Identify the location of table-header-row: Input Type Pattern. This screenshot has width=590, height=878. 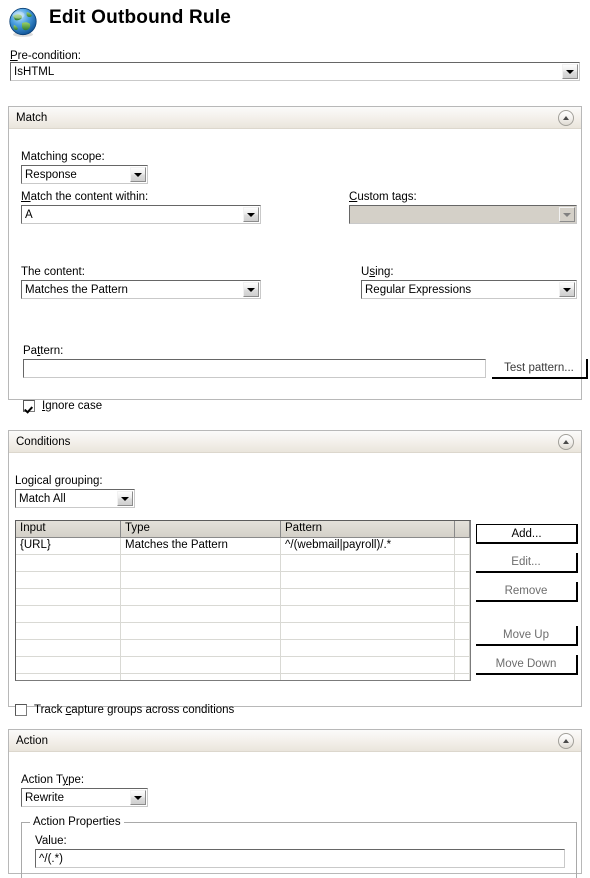
(243, 529).